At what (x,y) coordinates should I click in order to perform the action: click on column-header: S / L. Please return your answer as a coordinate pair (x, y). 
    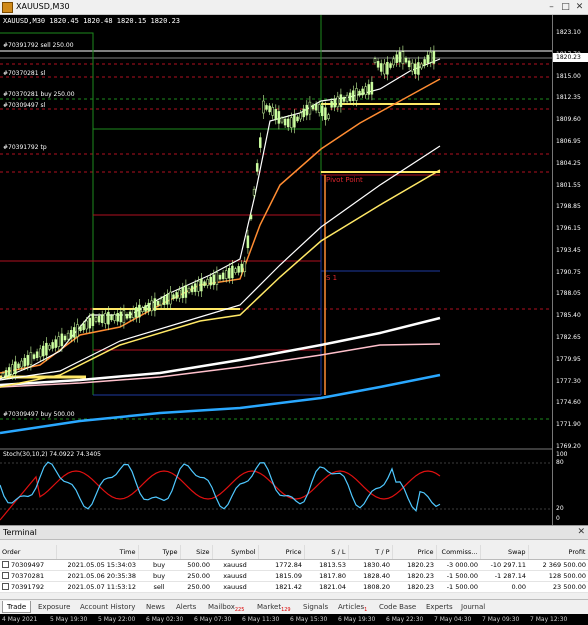
    Looking at the image, I should click on (326, 552).